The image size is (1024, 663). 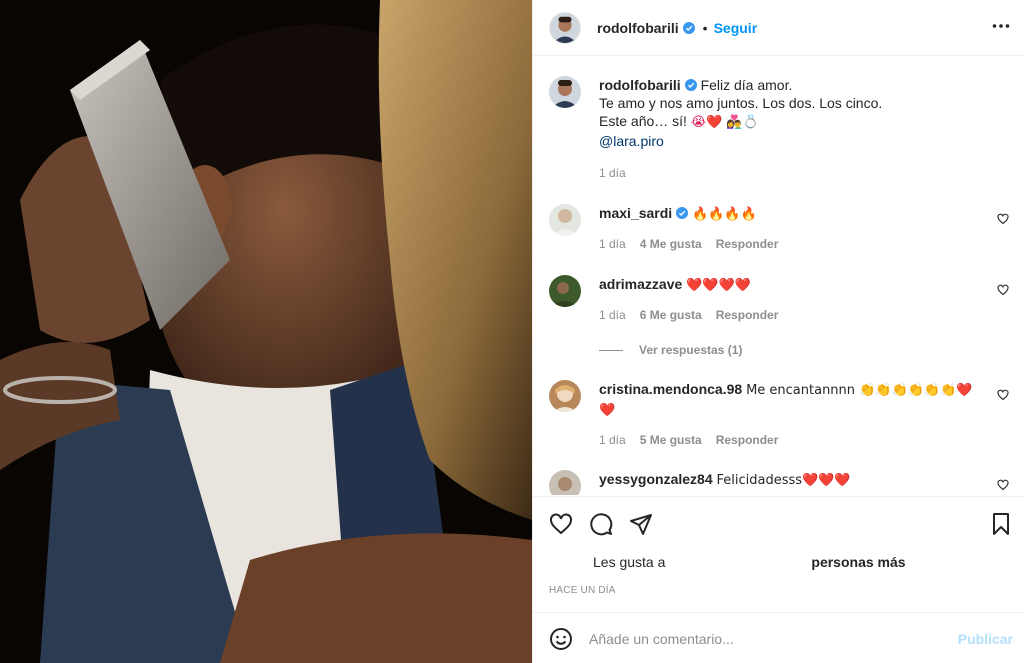 I want to click on caption-username: rodolfobarili, so click(x=640, y=85).